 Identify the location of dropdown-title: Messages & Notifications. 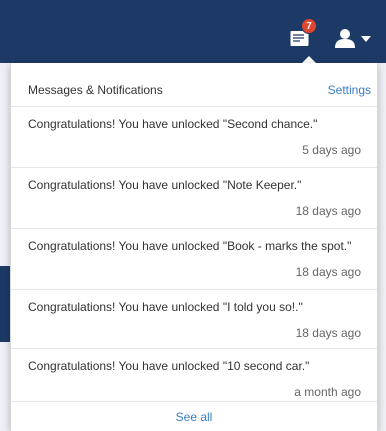
(95, 90).